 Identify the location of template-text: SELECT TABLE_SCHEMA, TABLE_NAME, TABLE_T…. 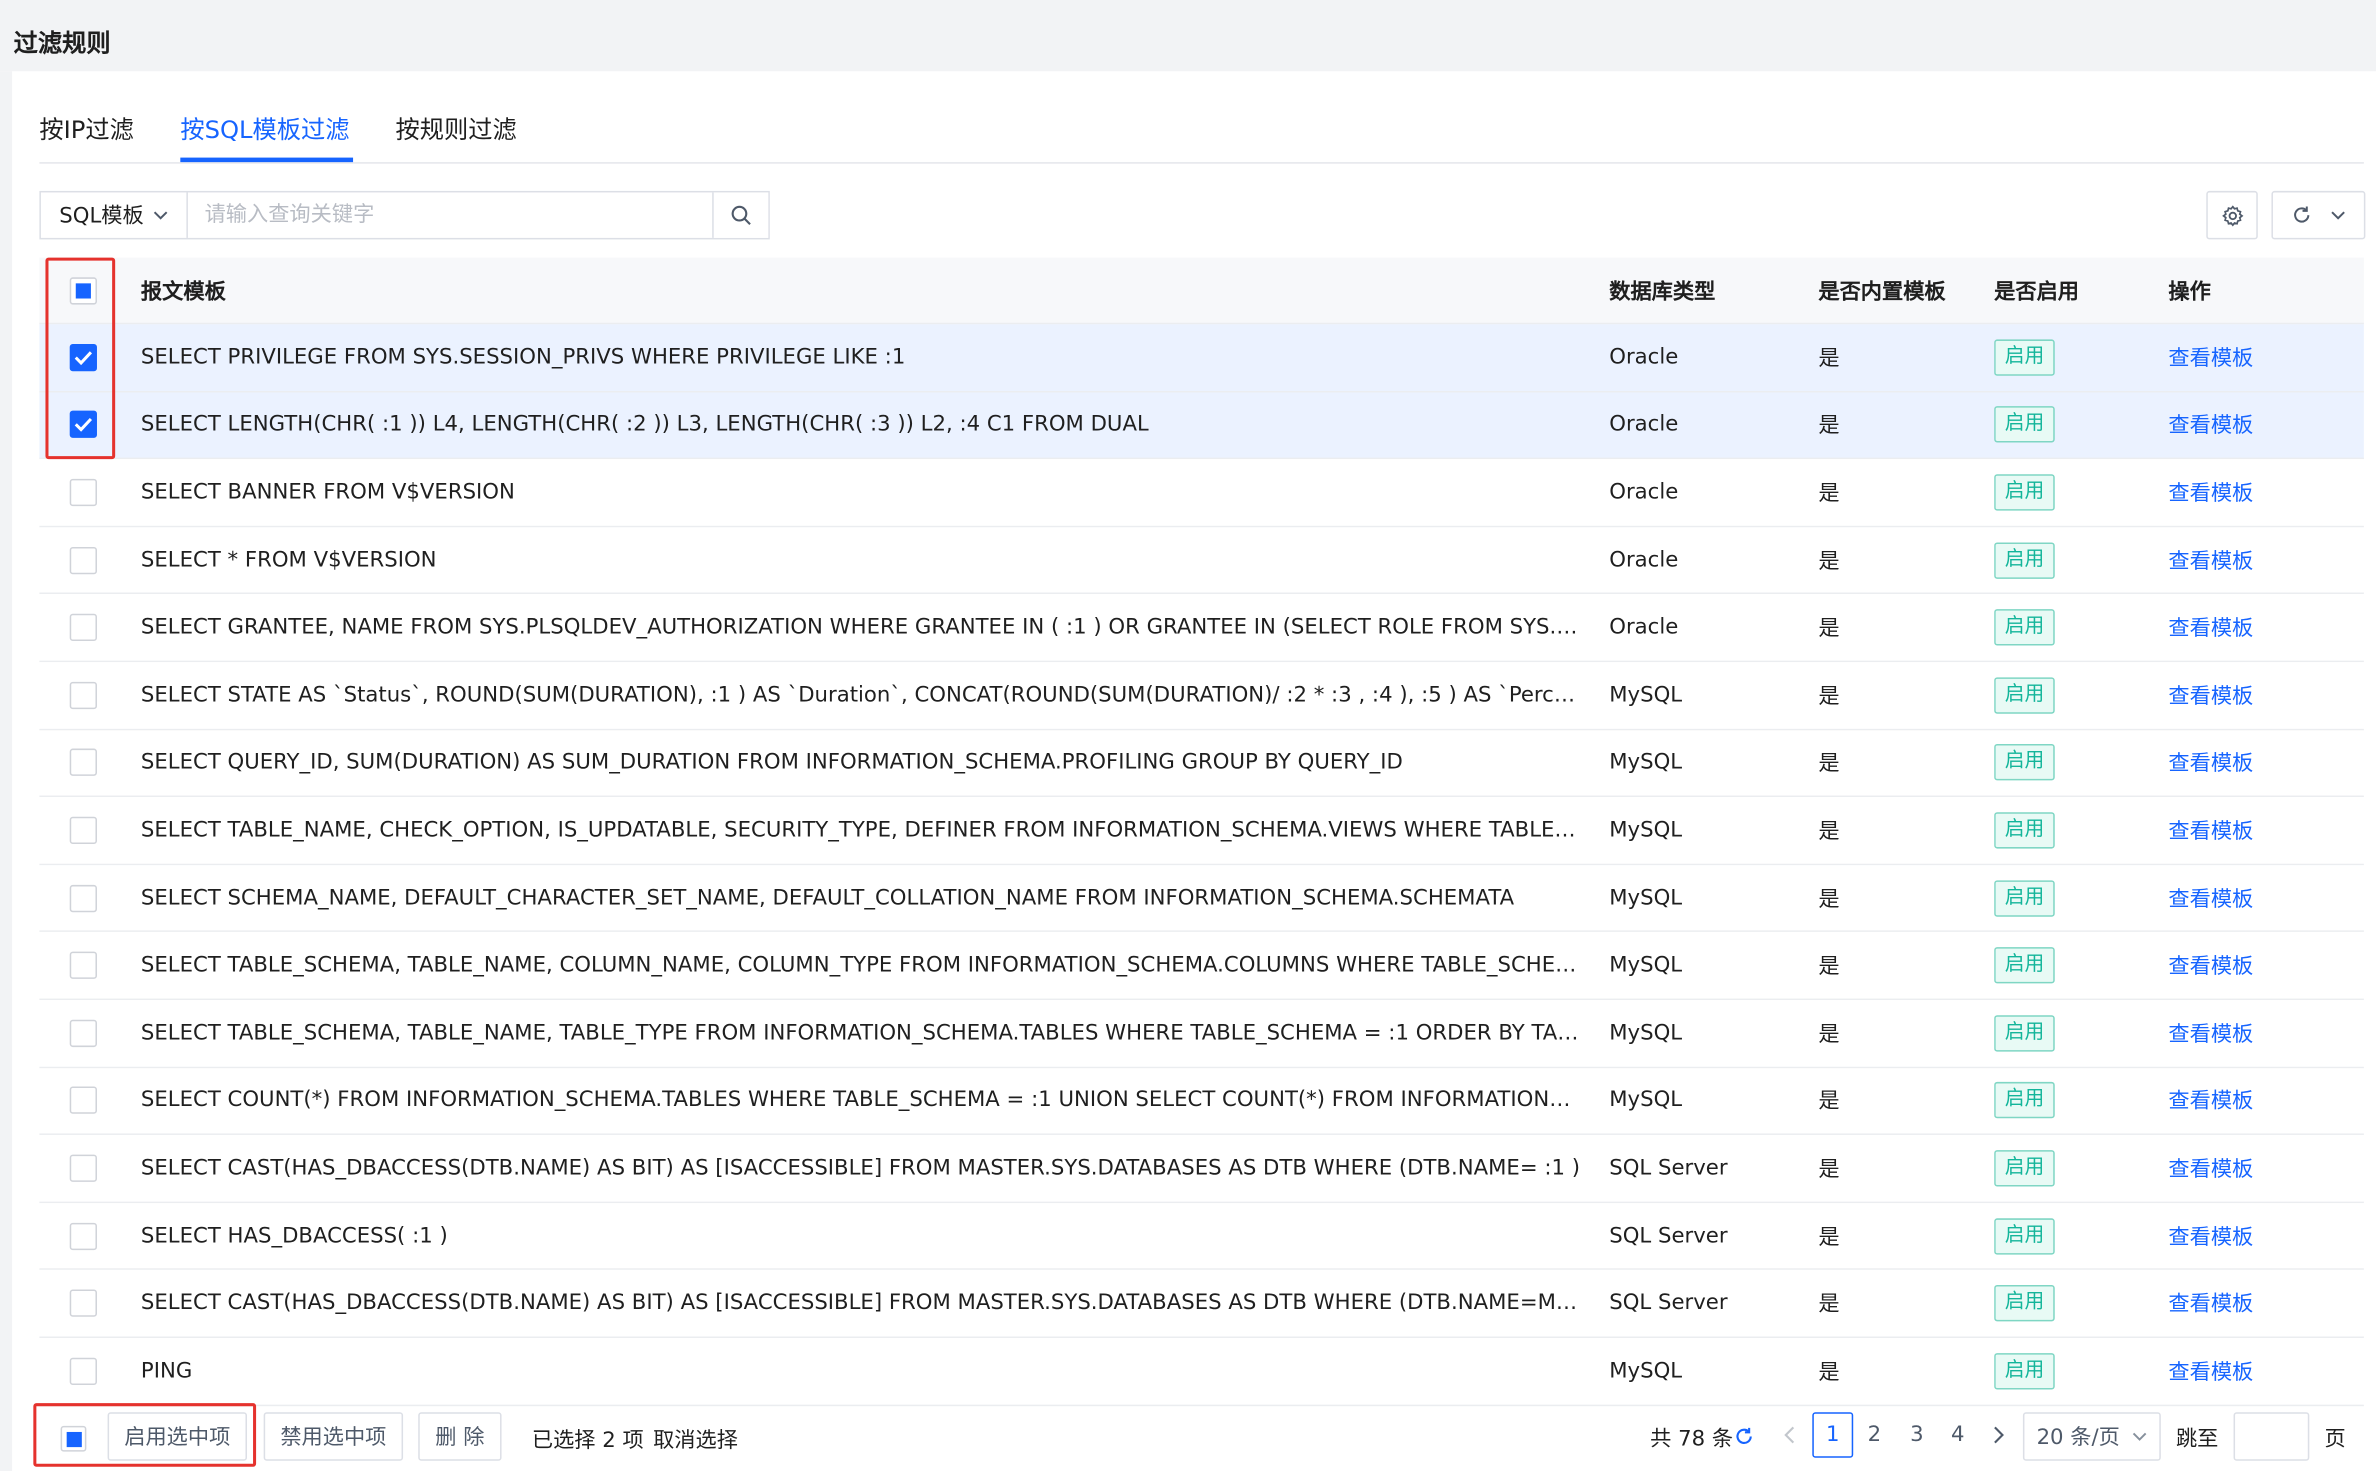
(860, 1033).